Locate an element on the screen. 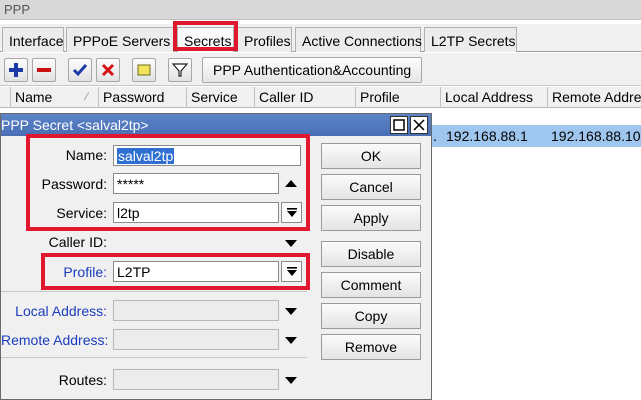 This screenshot has height=400, width=641. remove-button is located at coordinates (44, 70).